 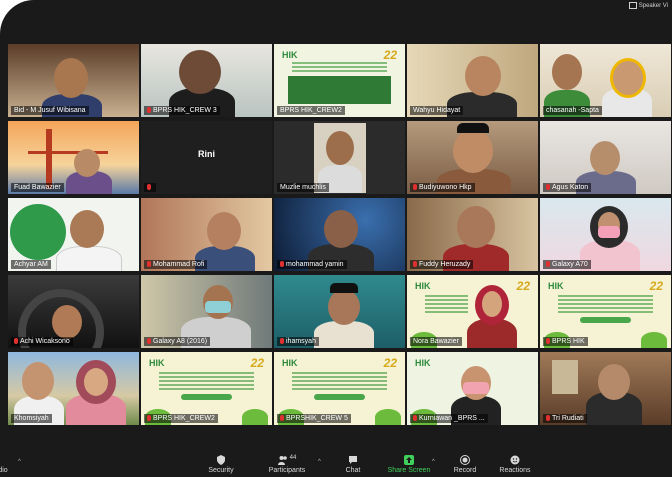 What do you see at coordinates (19, 462) in the screenshot?
I see `audio-options-caret: ^` at bounding box center [19, 462].